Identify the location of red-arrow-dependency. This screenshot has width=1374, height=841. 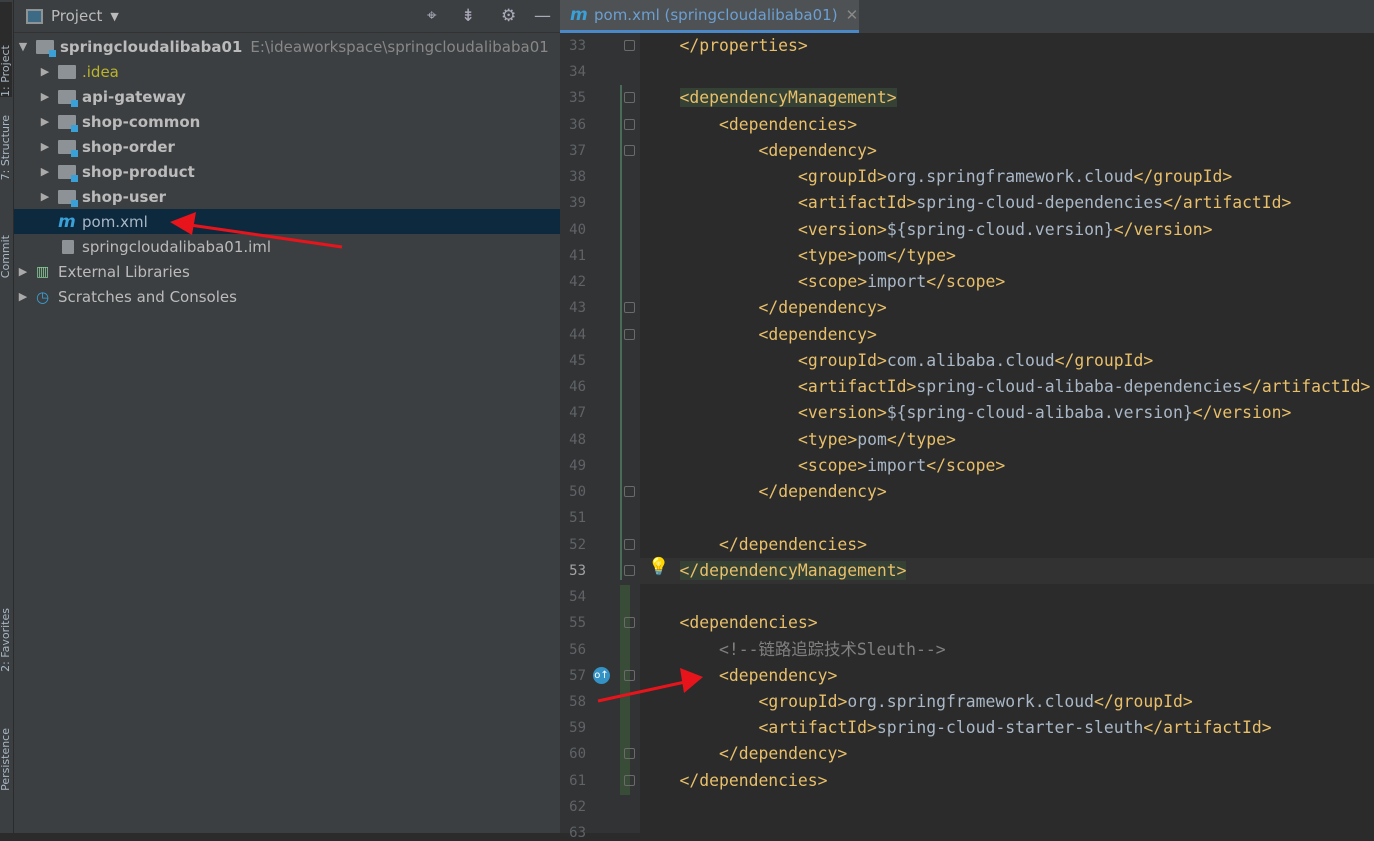
(650, 685).